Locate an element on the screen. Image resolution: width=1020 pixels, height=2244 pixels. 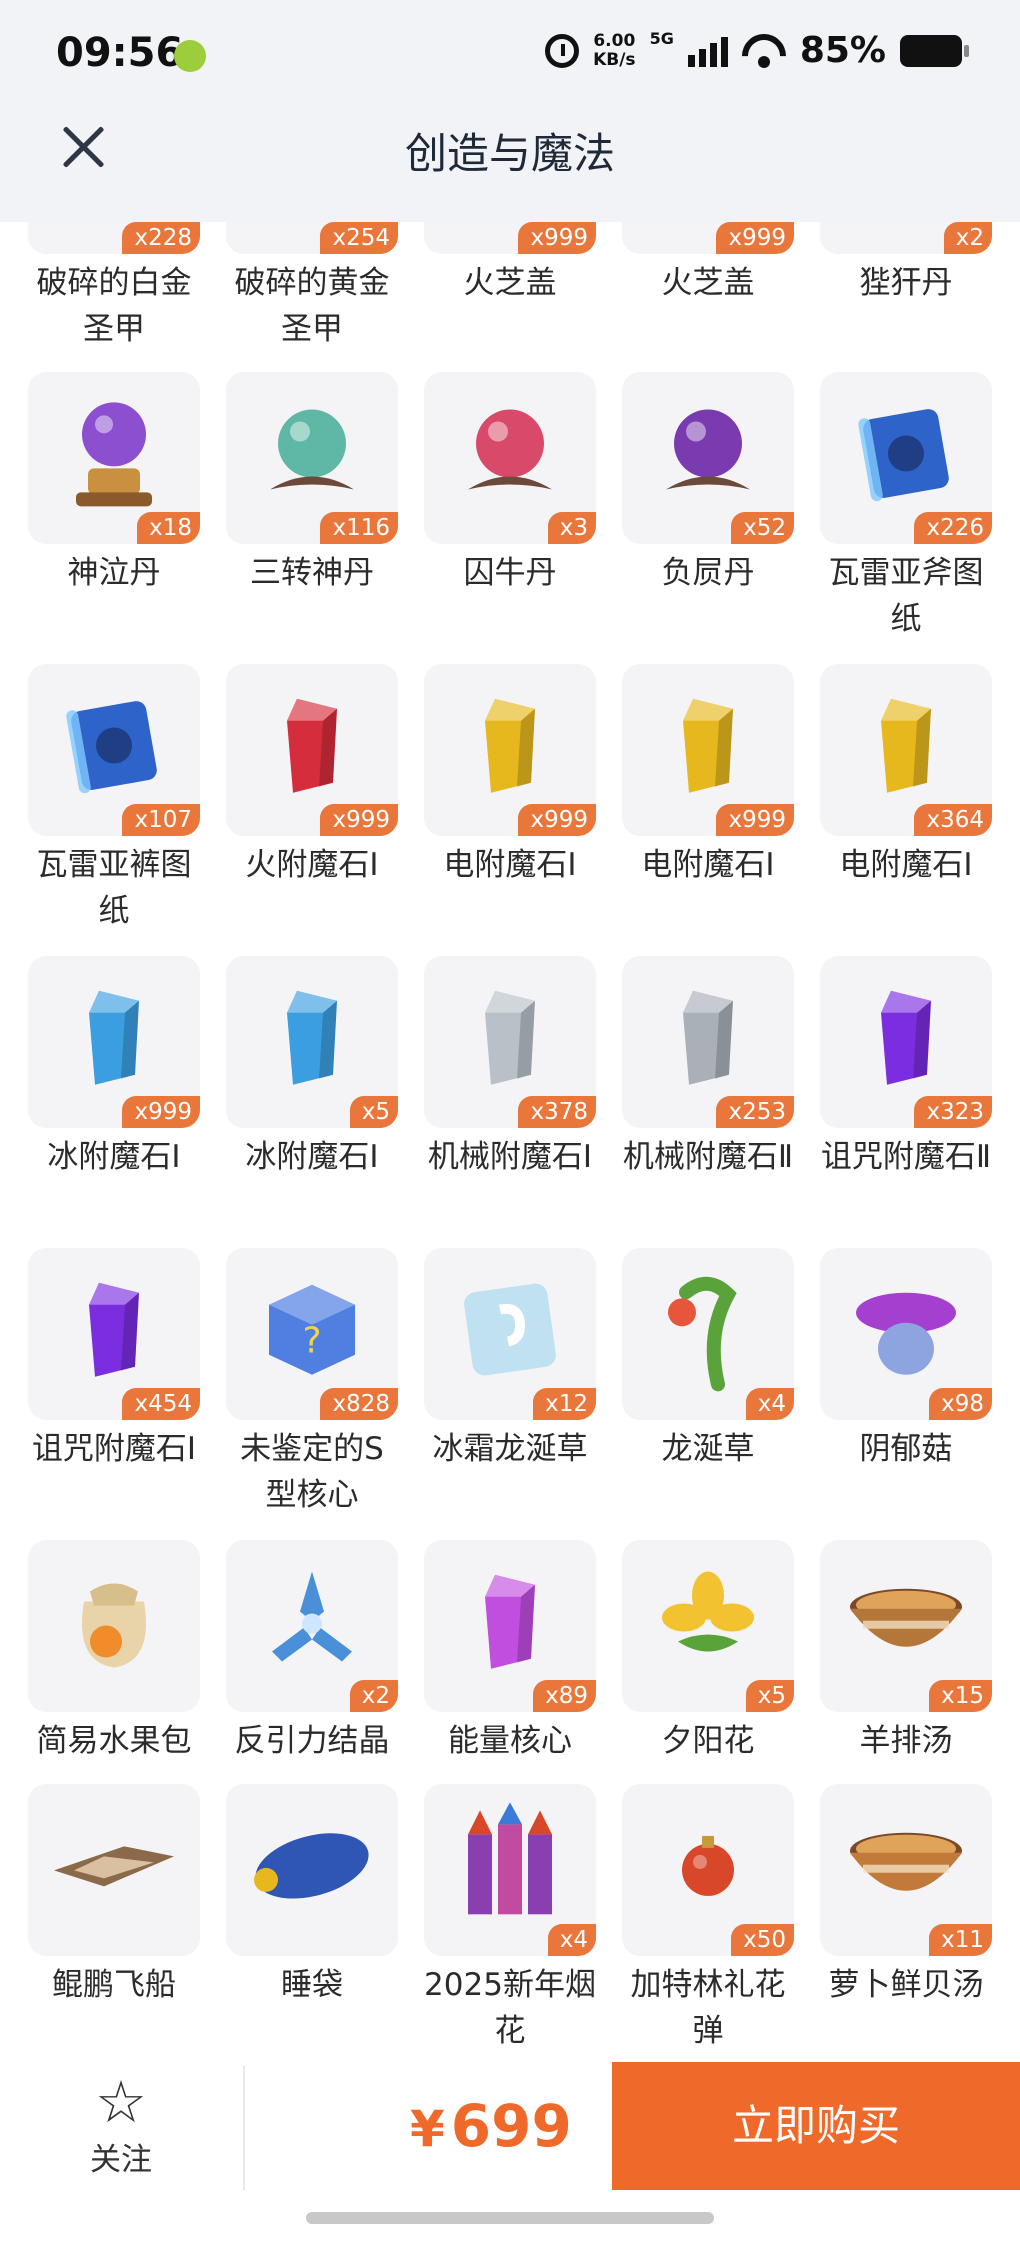
item-name: 睡袋 is located at coordinates (312, 1985).